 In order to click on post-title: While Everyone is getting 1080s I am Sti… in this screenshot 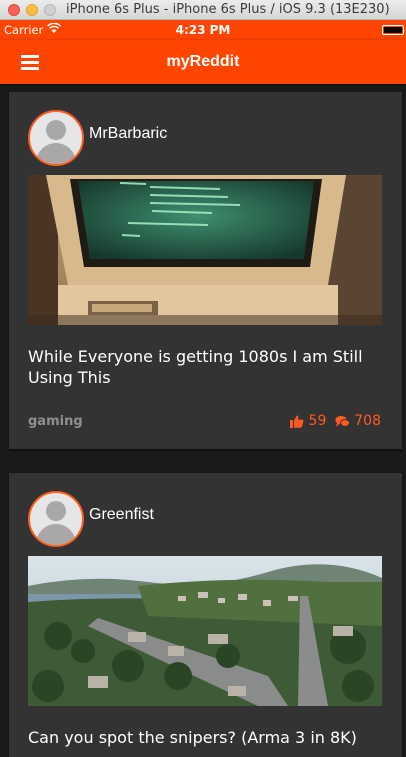, I will do `click(203, 367)`.